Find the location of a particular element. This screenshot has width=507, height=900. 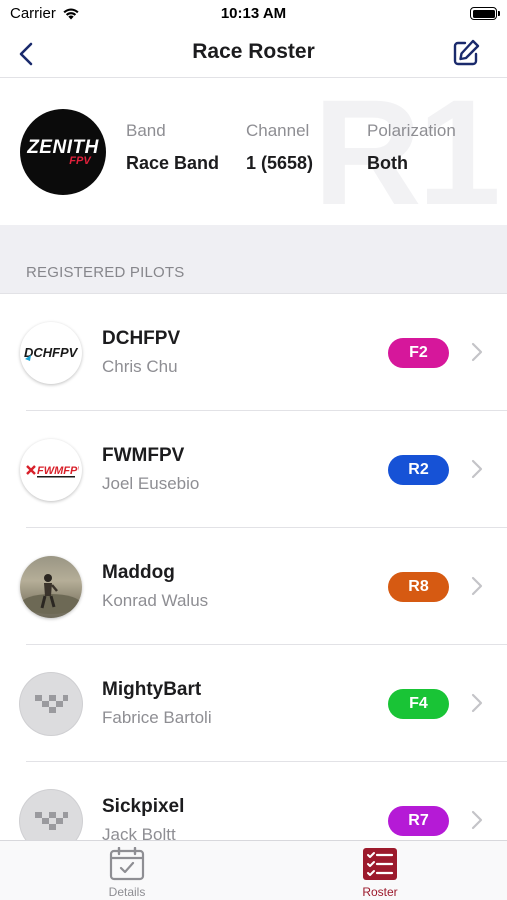

edit-icon is located at coordinates (466, 52).